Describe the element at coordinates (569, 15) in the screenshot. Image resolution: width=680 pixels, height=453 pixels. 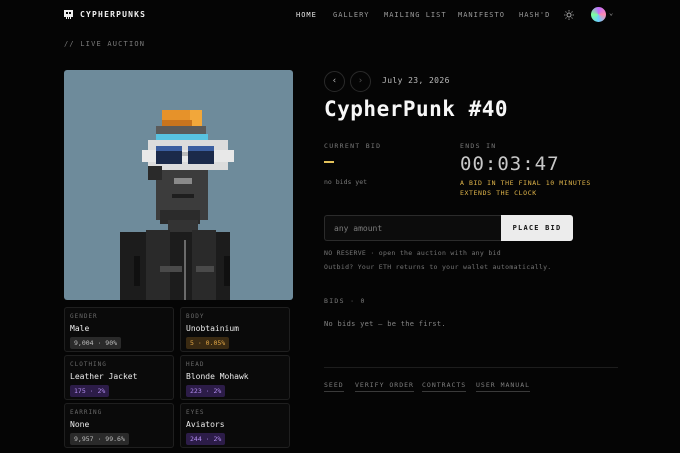
I see `sun-icon` at that location.